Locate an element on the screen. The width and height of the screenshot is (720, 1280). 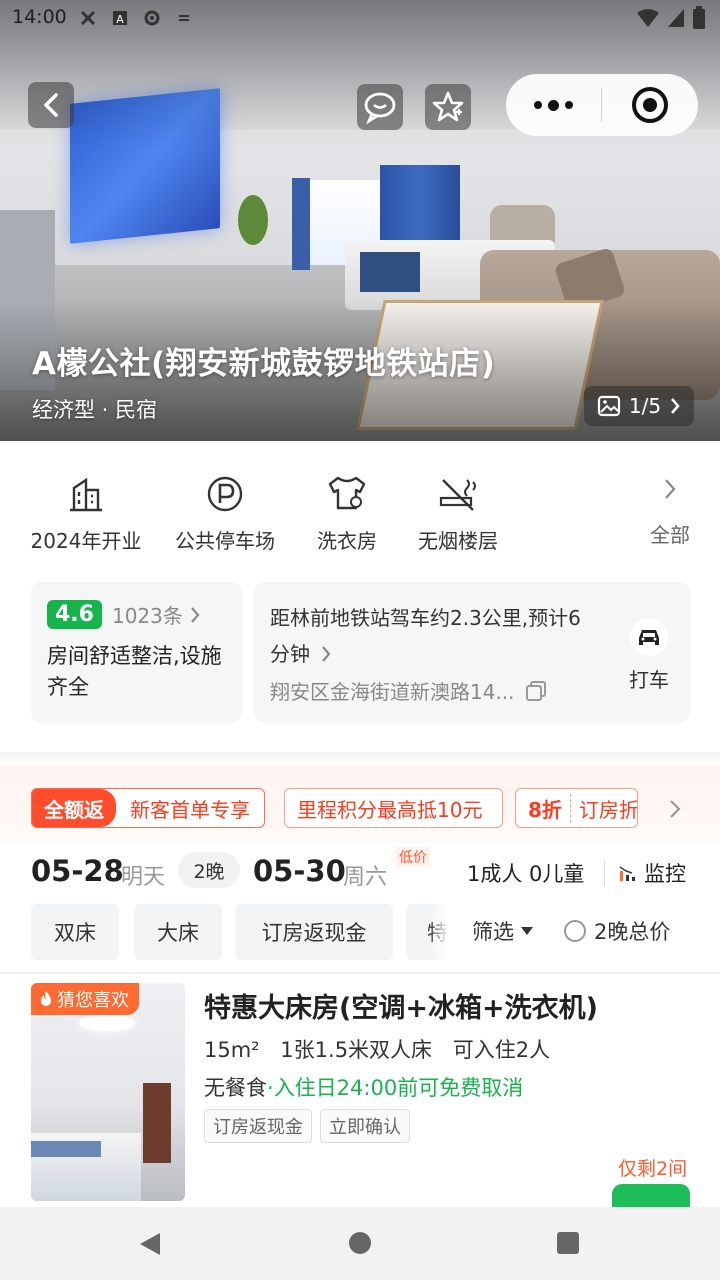
miniprogram-capsule is located at coordinates (602, 105).